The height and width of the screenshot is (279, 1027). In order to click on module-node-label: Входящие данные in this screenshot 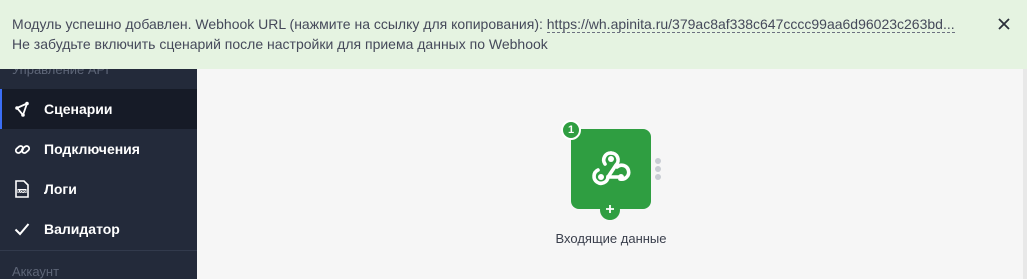, I will do `click(611, 238)`.